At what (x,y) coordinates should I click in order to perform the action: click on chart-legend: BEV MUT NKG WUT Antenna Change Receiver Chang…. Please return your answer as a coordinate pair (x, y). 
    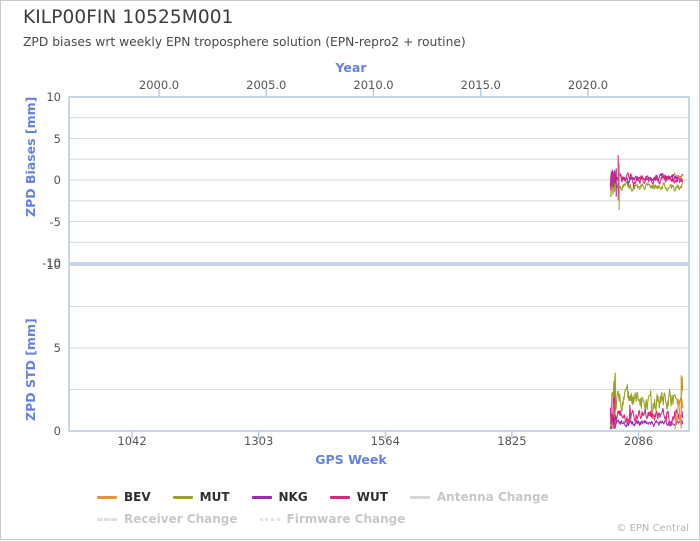
    Looking at the image, I should click on (395, 508).